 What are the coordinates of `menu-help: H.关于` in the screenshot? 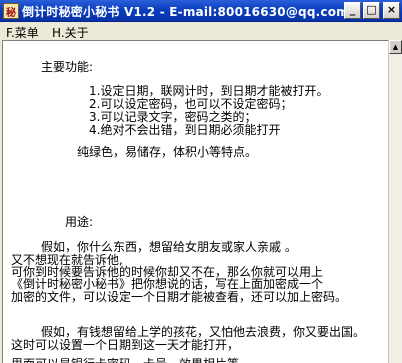 It's located at (70, 32).